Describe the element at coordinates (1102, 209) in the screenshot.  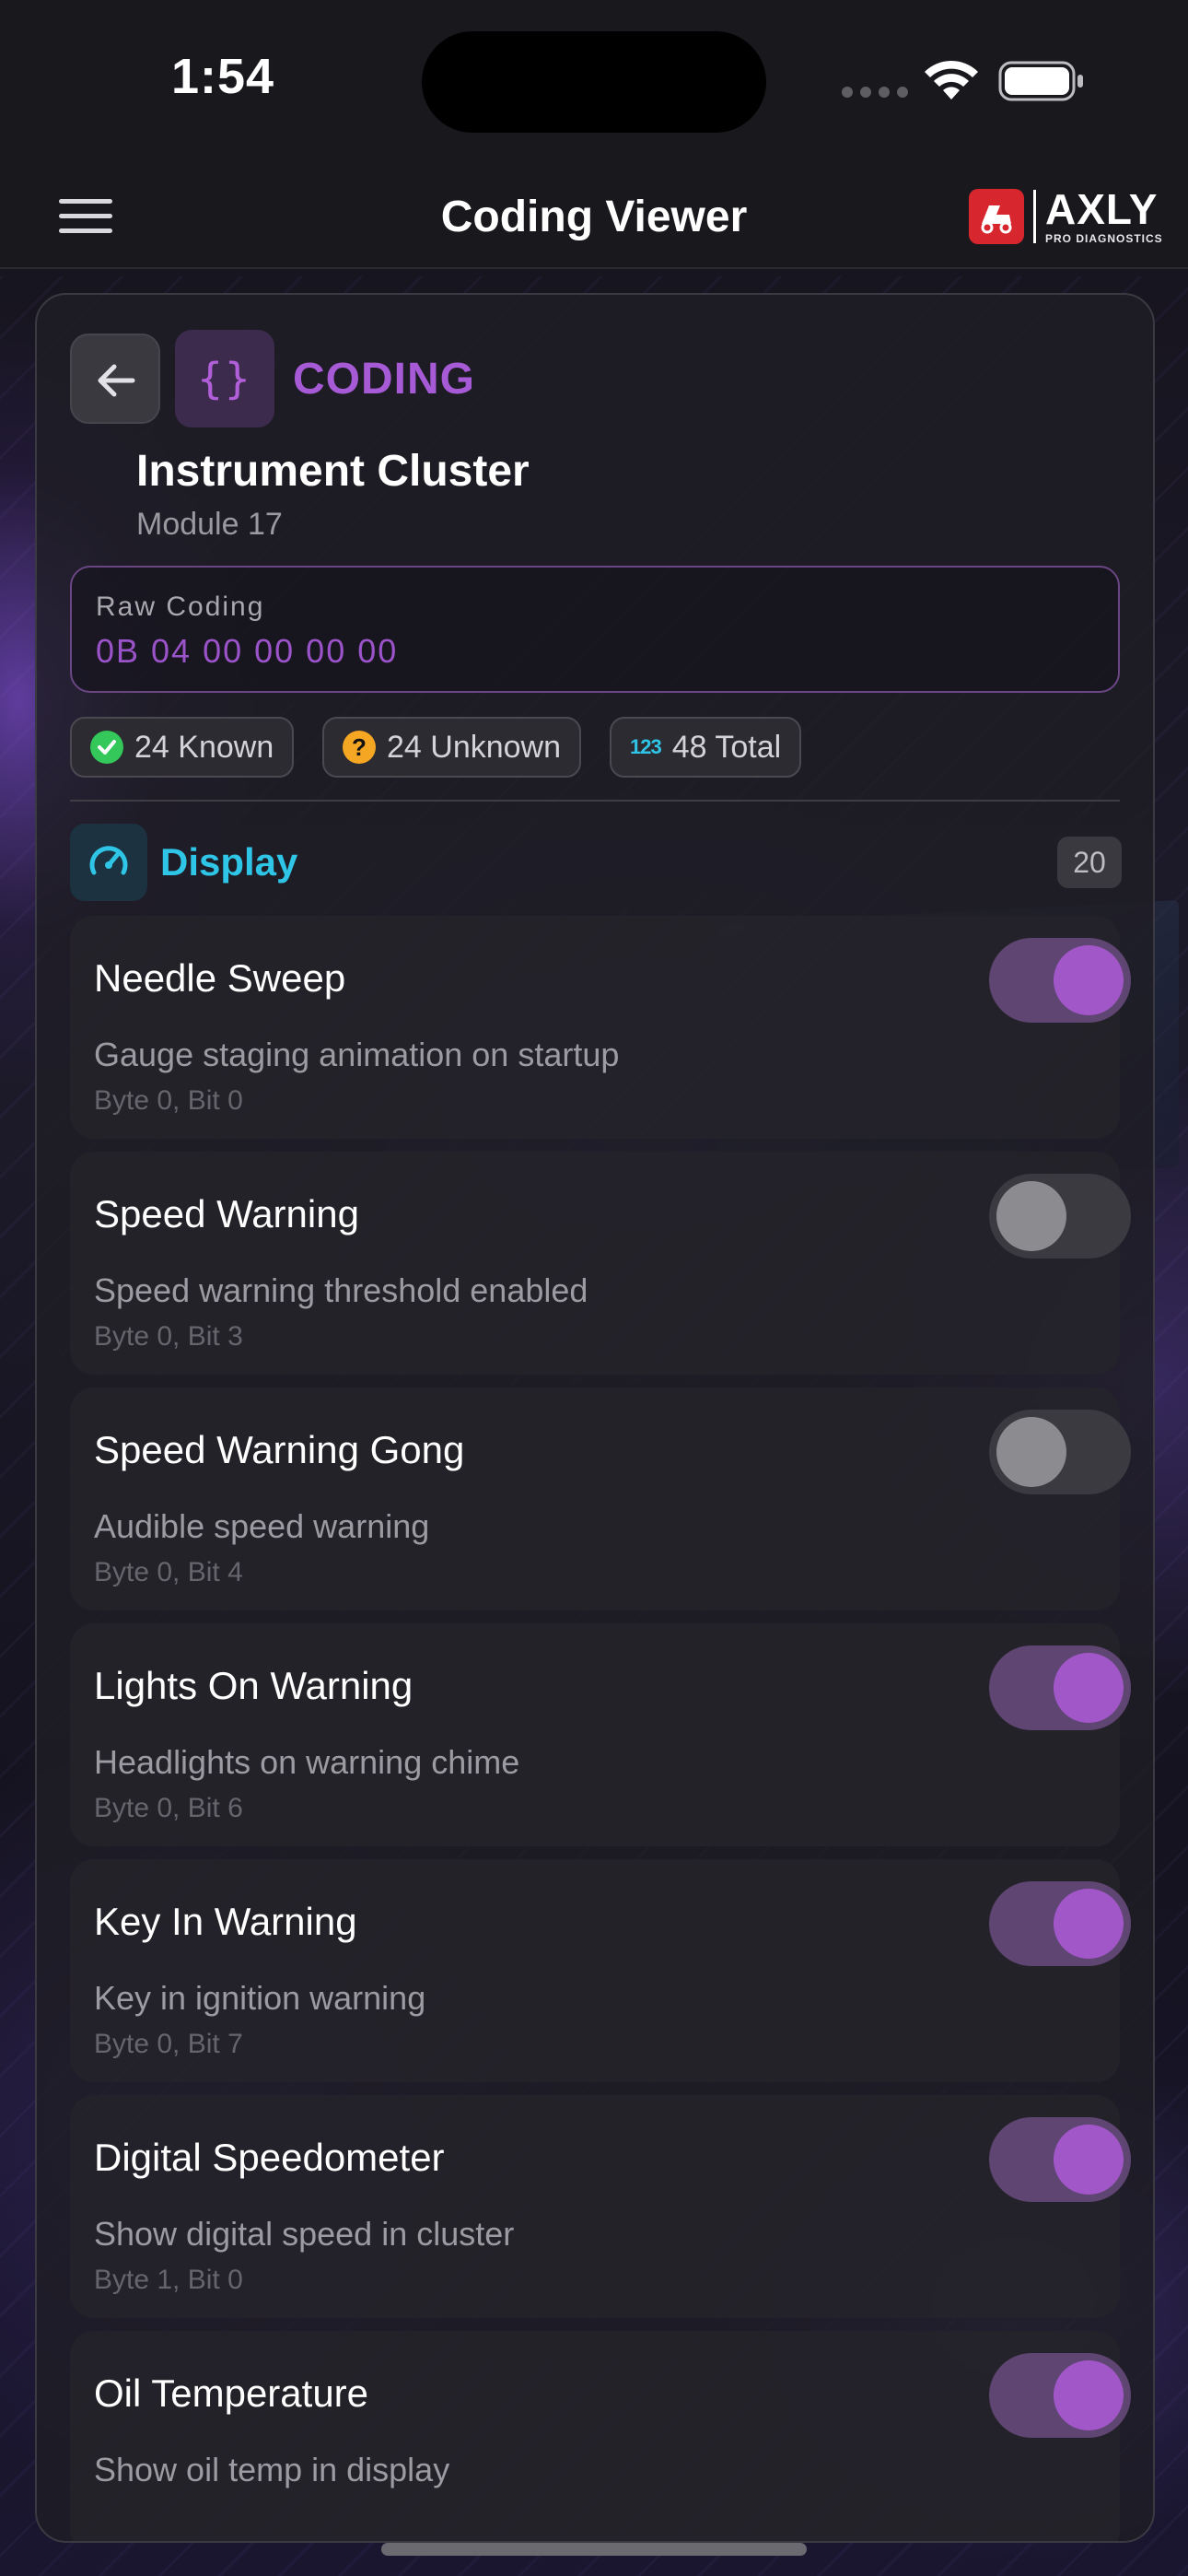
I see `logo-name: AXLY` at that location.